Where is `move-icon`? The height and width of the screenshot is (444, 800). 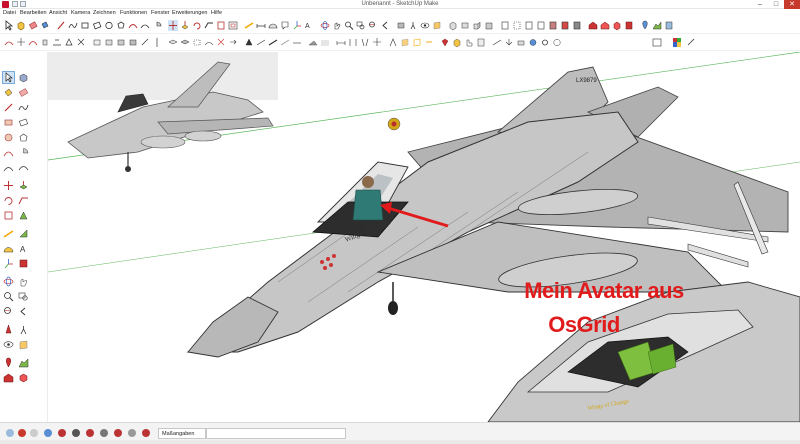 move-icon is located at coordinates (173, 25).